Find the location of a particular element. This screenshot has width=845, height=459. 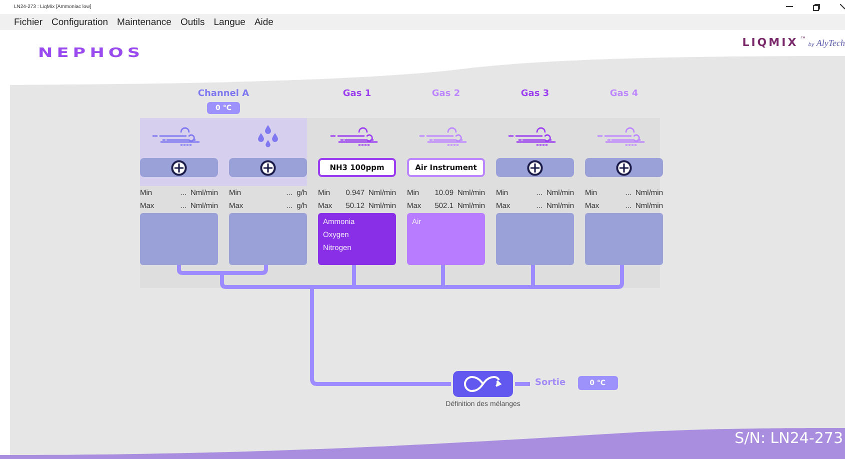

channel-title: Gas 4 is located at coordinates (624, 94).